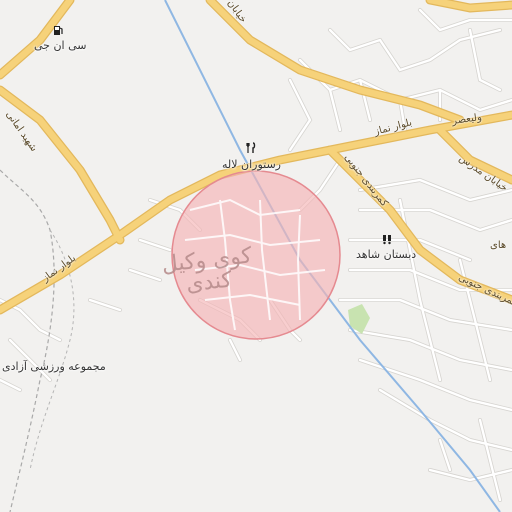  What do you see at coordinates (59, 31) in the screenshot?
I see `fuel-icon` at bounding box center [59, 31].